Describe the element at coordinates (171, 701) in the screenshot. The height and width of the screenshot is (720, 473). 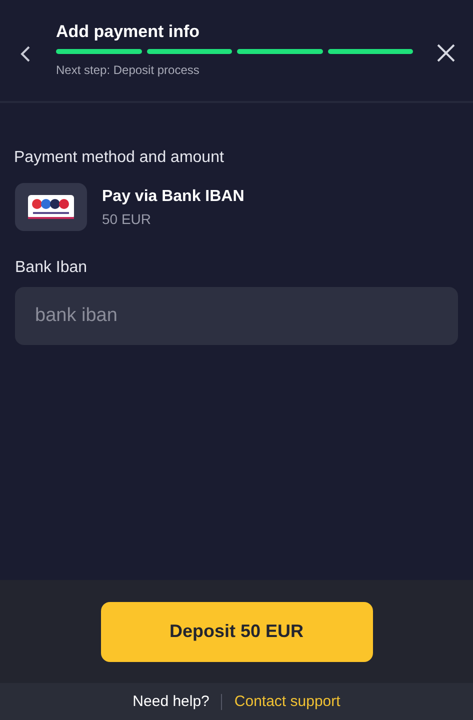
I see `help-text: Need help?` at that location.